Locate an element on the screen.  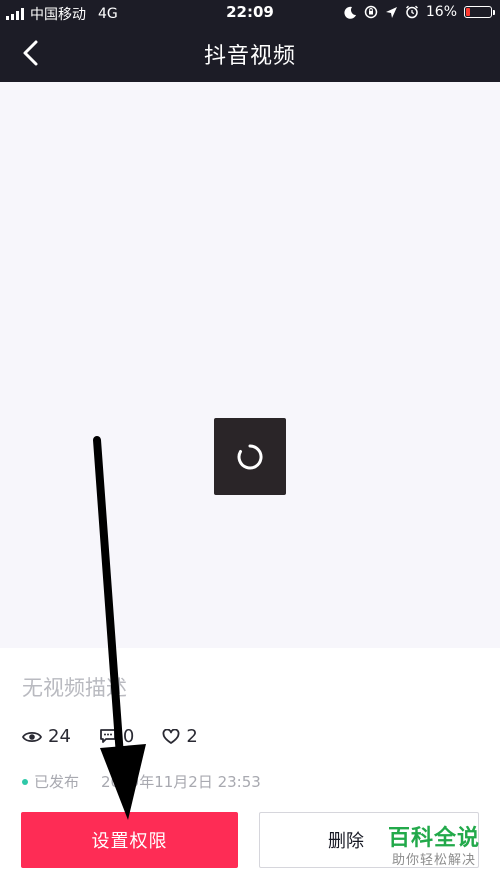
loading-indicator is located at coordinates (250, 456).